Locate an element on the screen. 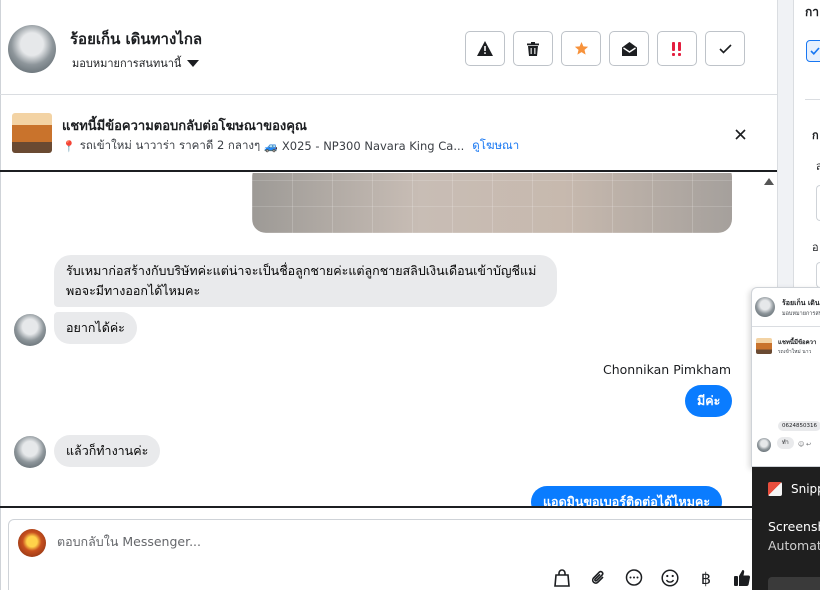 The height and width of the screenshot is (590, 820). preview-divider is located at coordinates (786, 326).